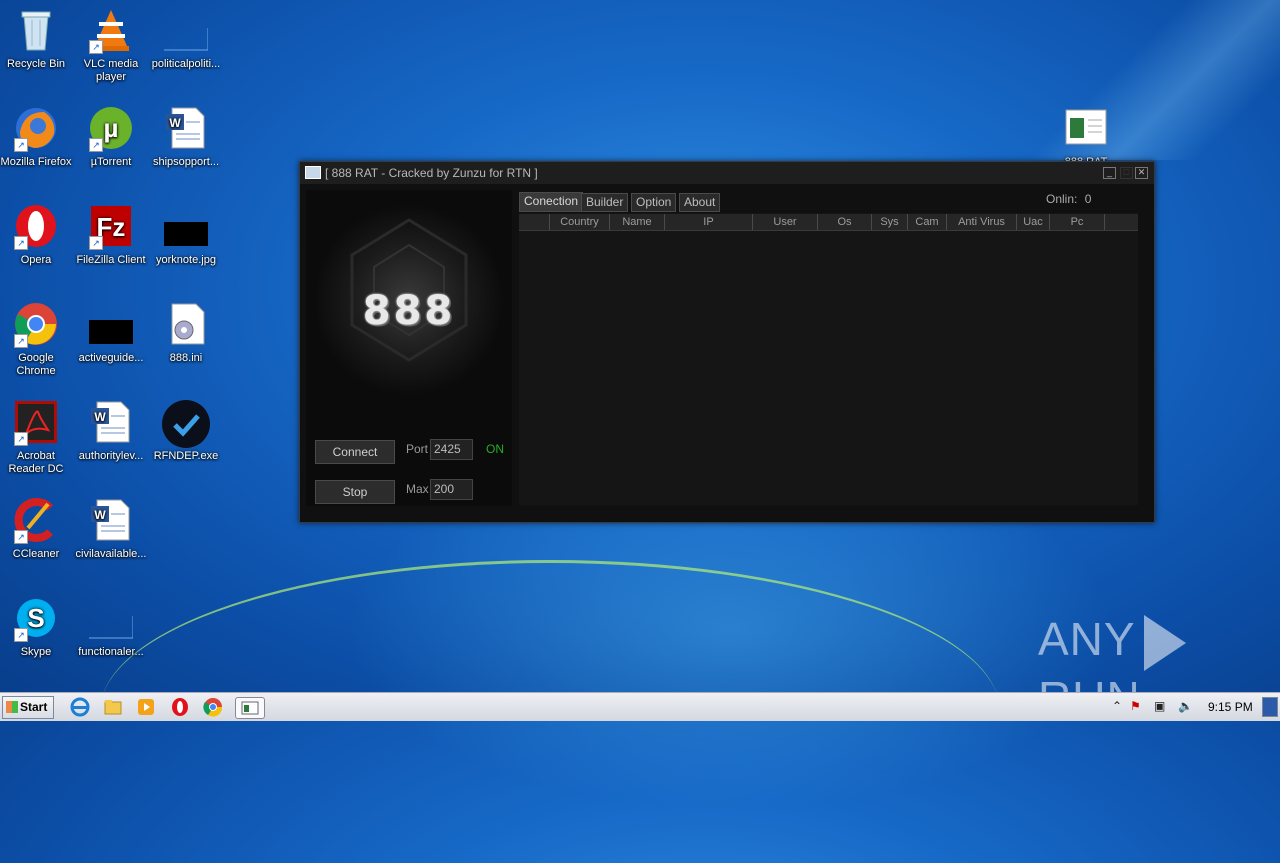 Image resolution: width=1280 pixels, height=863 pixels. I want to click on ini-file-icon, so click(186, 324).